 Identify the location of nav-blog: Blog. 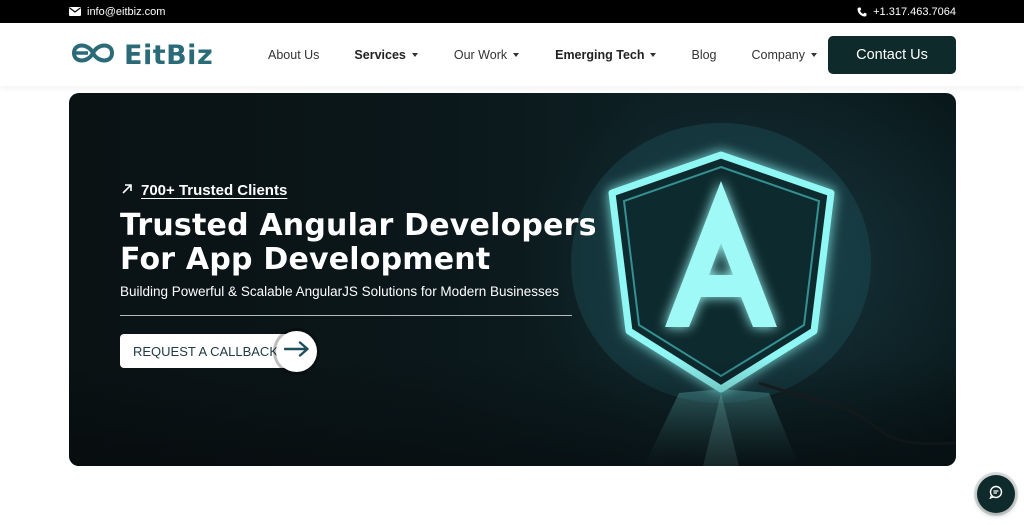
(703, 55).